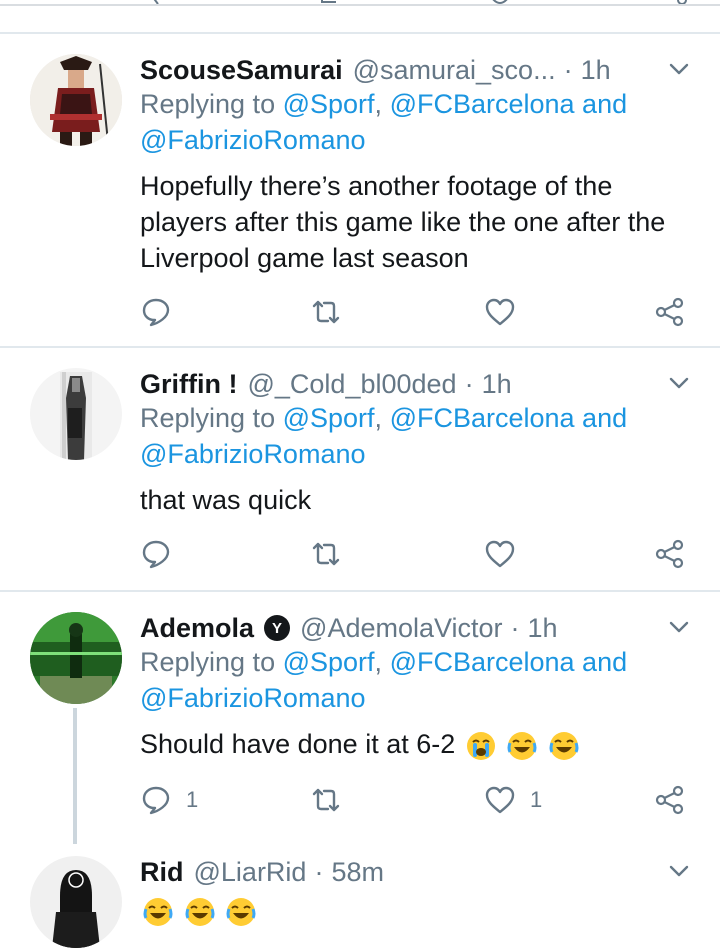  I want to click on like-count: 1, so click(536, 799).